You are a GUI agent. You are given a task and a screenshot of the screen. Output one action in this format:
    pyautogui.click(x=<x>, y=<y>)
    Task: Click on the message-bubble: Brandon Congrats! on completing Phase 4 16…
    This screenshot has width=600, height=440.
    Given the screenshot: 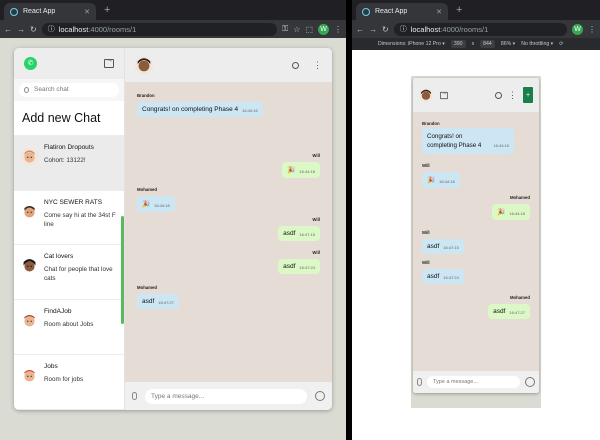 What is the action you would take?
    pyautogui.click(x=200, y=105)
    